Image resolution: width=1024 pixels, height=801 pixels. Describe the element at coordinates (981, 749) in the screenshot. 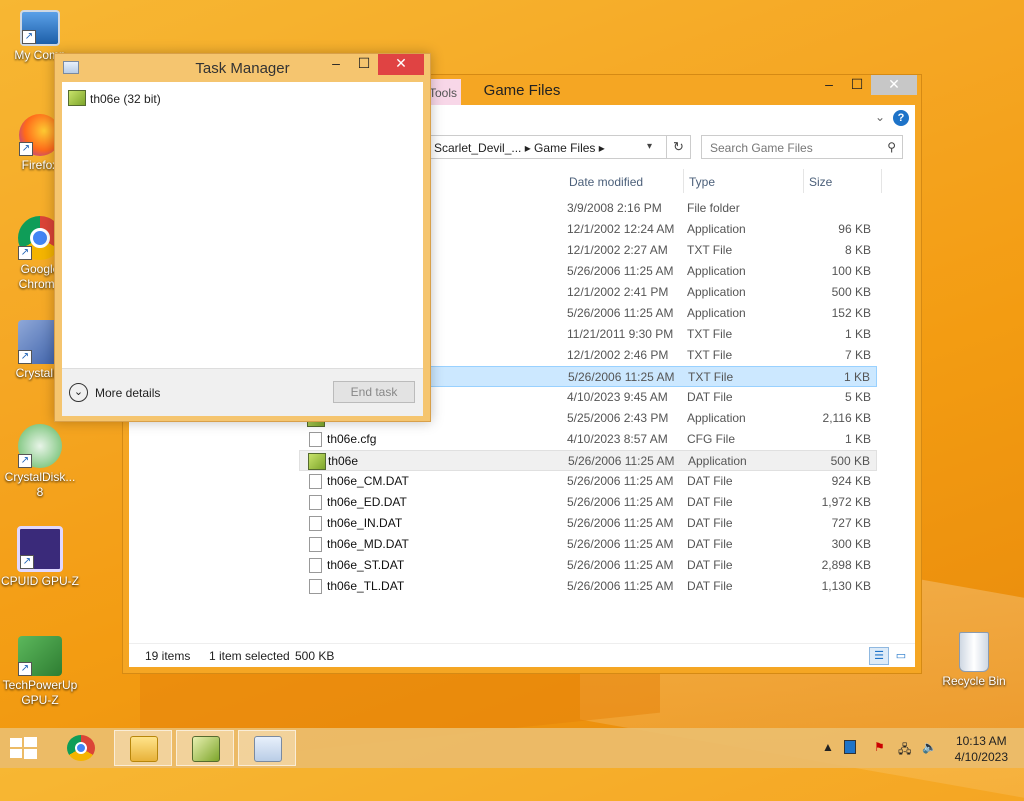

I see `clock: 10:13 AM 4/10/2023` at that location.